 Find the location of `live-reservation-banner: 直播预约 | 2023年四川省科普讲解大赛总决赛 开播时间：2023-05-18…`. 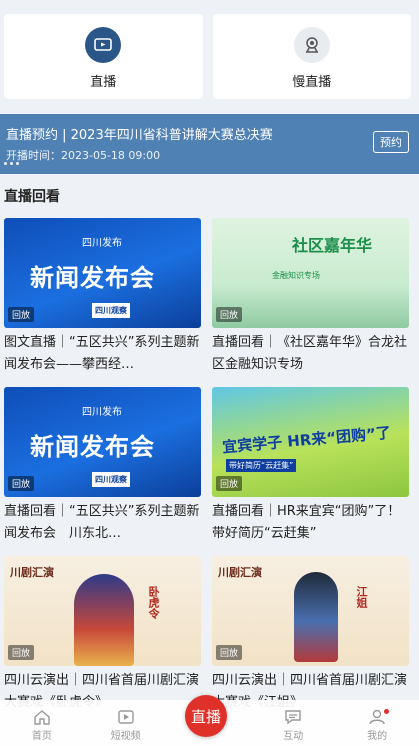

live-reservation-banner: 直播预约 | 2023年四川省科普讲解大赛总决赛 开播时间：2023-05-18… is located at coordinates (209, 144).